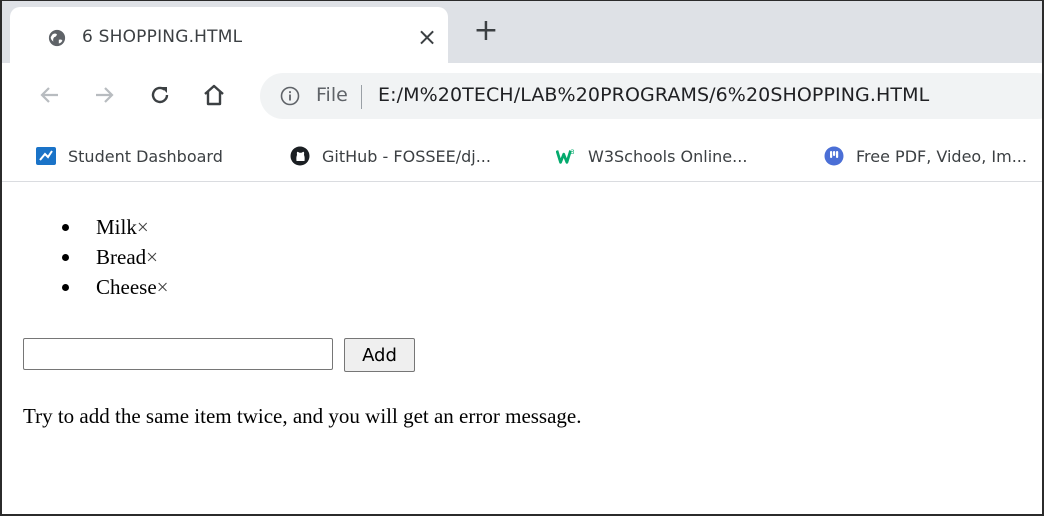 The image size is (1044, 516). What do you see at coordinates (379, 355) in the screenshot?
I see `add-button: Add` at bounding box center [379, 355].